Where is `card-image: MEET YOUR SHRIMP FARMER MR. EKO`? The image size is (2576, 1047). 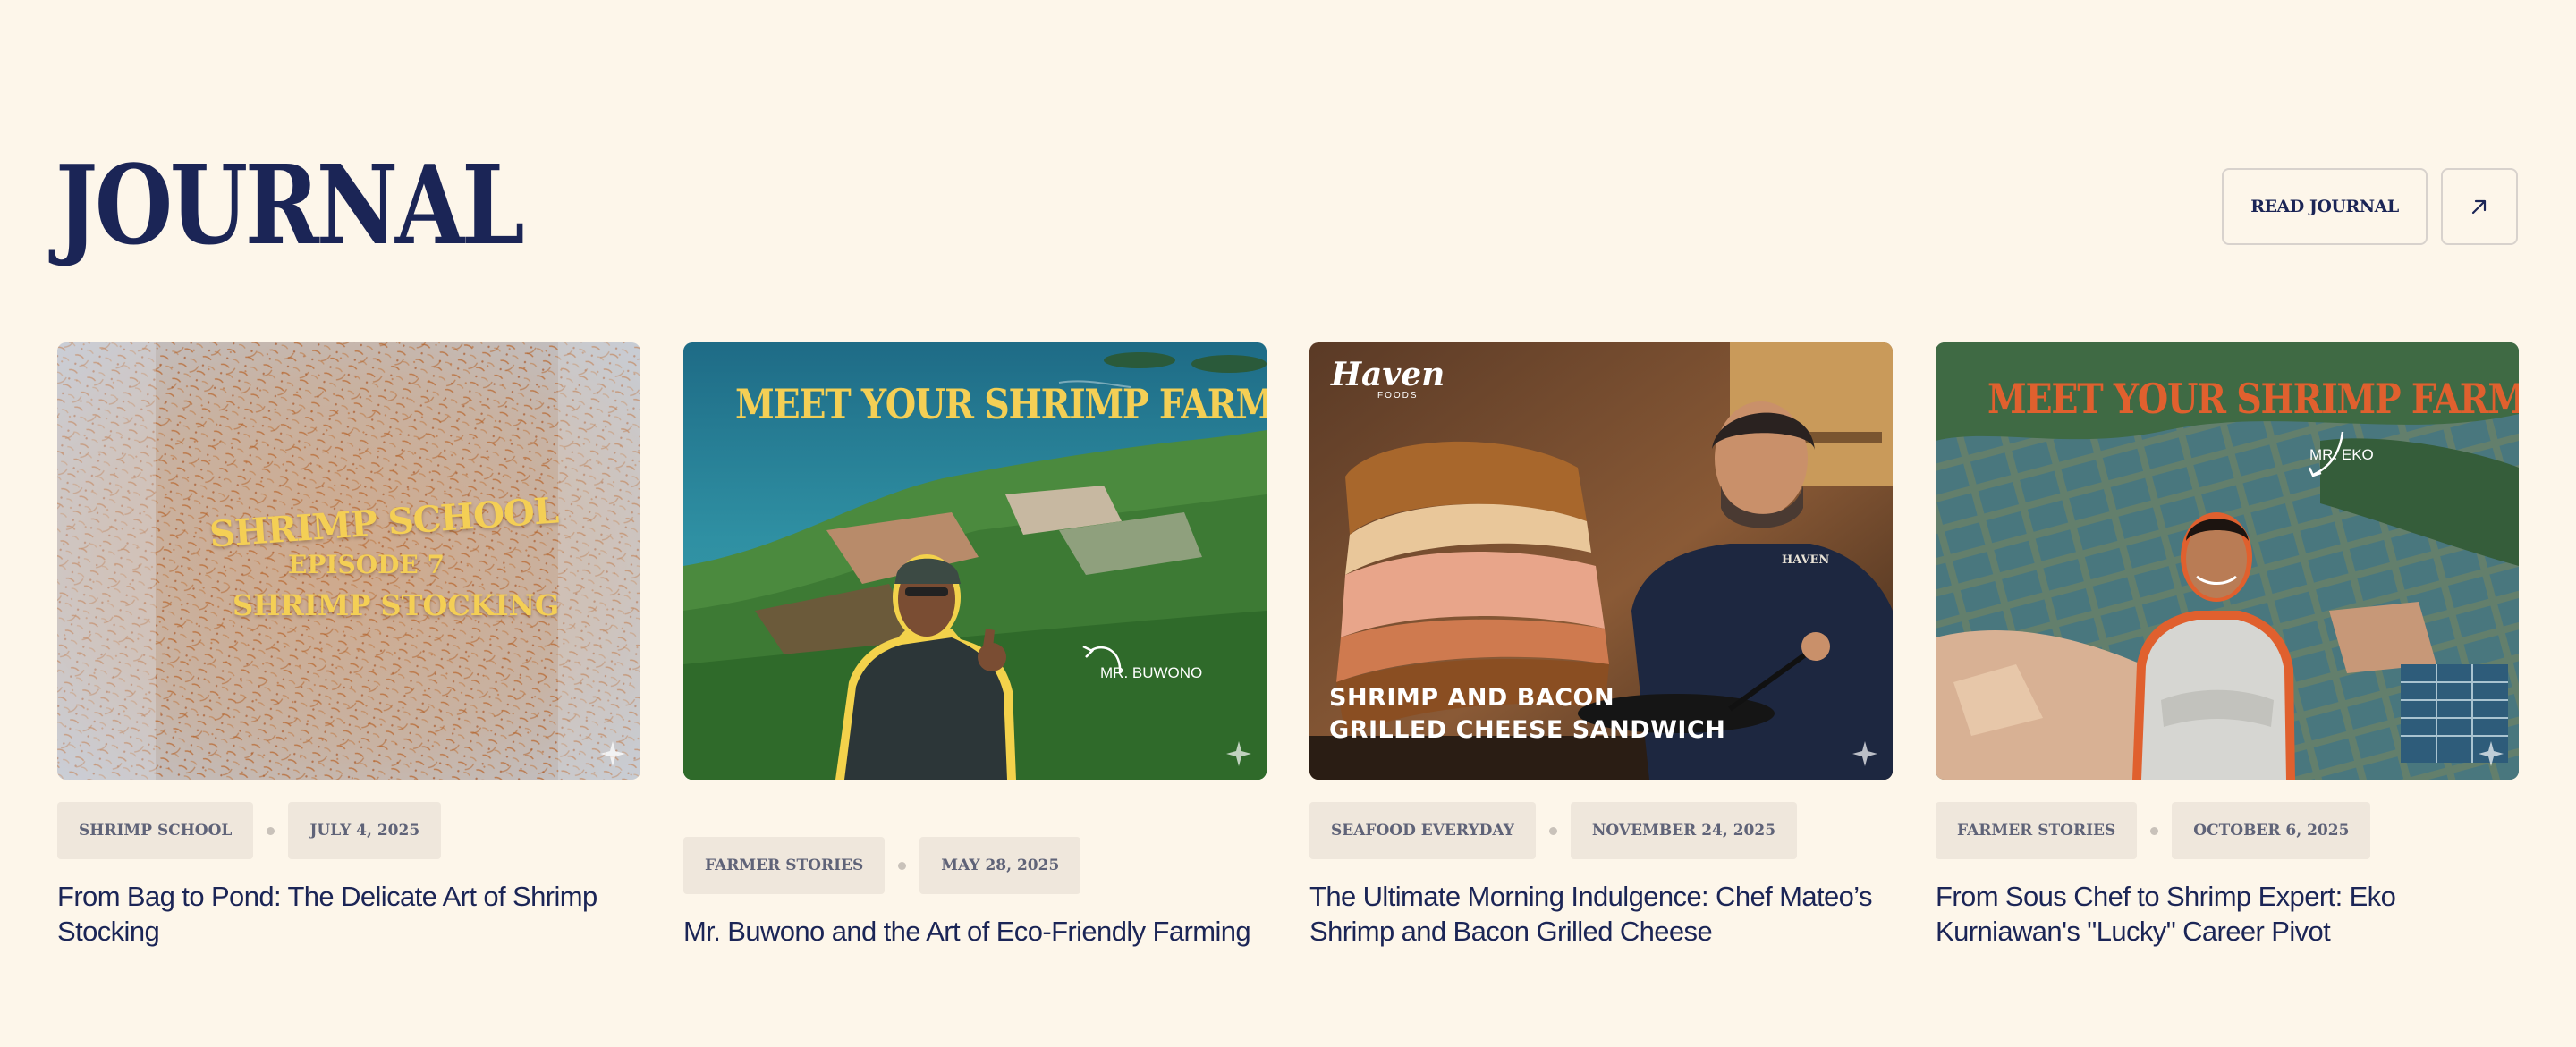
card-image: MEET YOUR SHRIMP FARMER MR. EKO is located at coordinates (2227, 561).